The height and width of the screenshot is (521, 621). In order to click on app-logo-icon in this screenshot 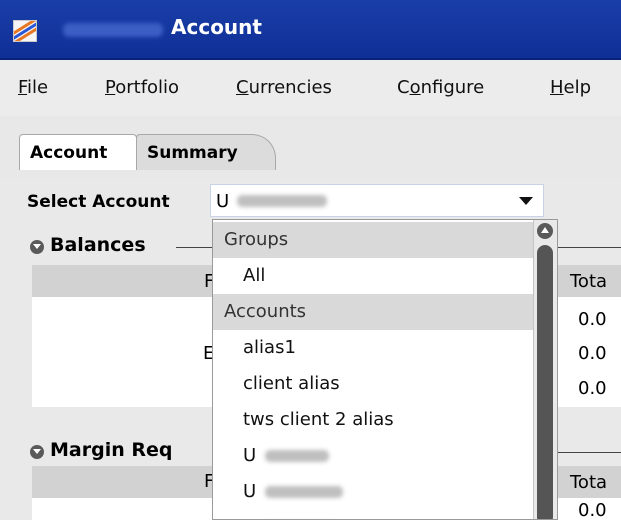, I will do `click(25, 31)`.